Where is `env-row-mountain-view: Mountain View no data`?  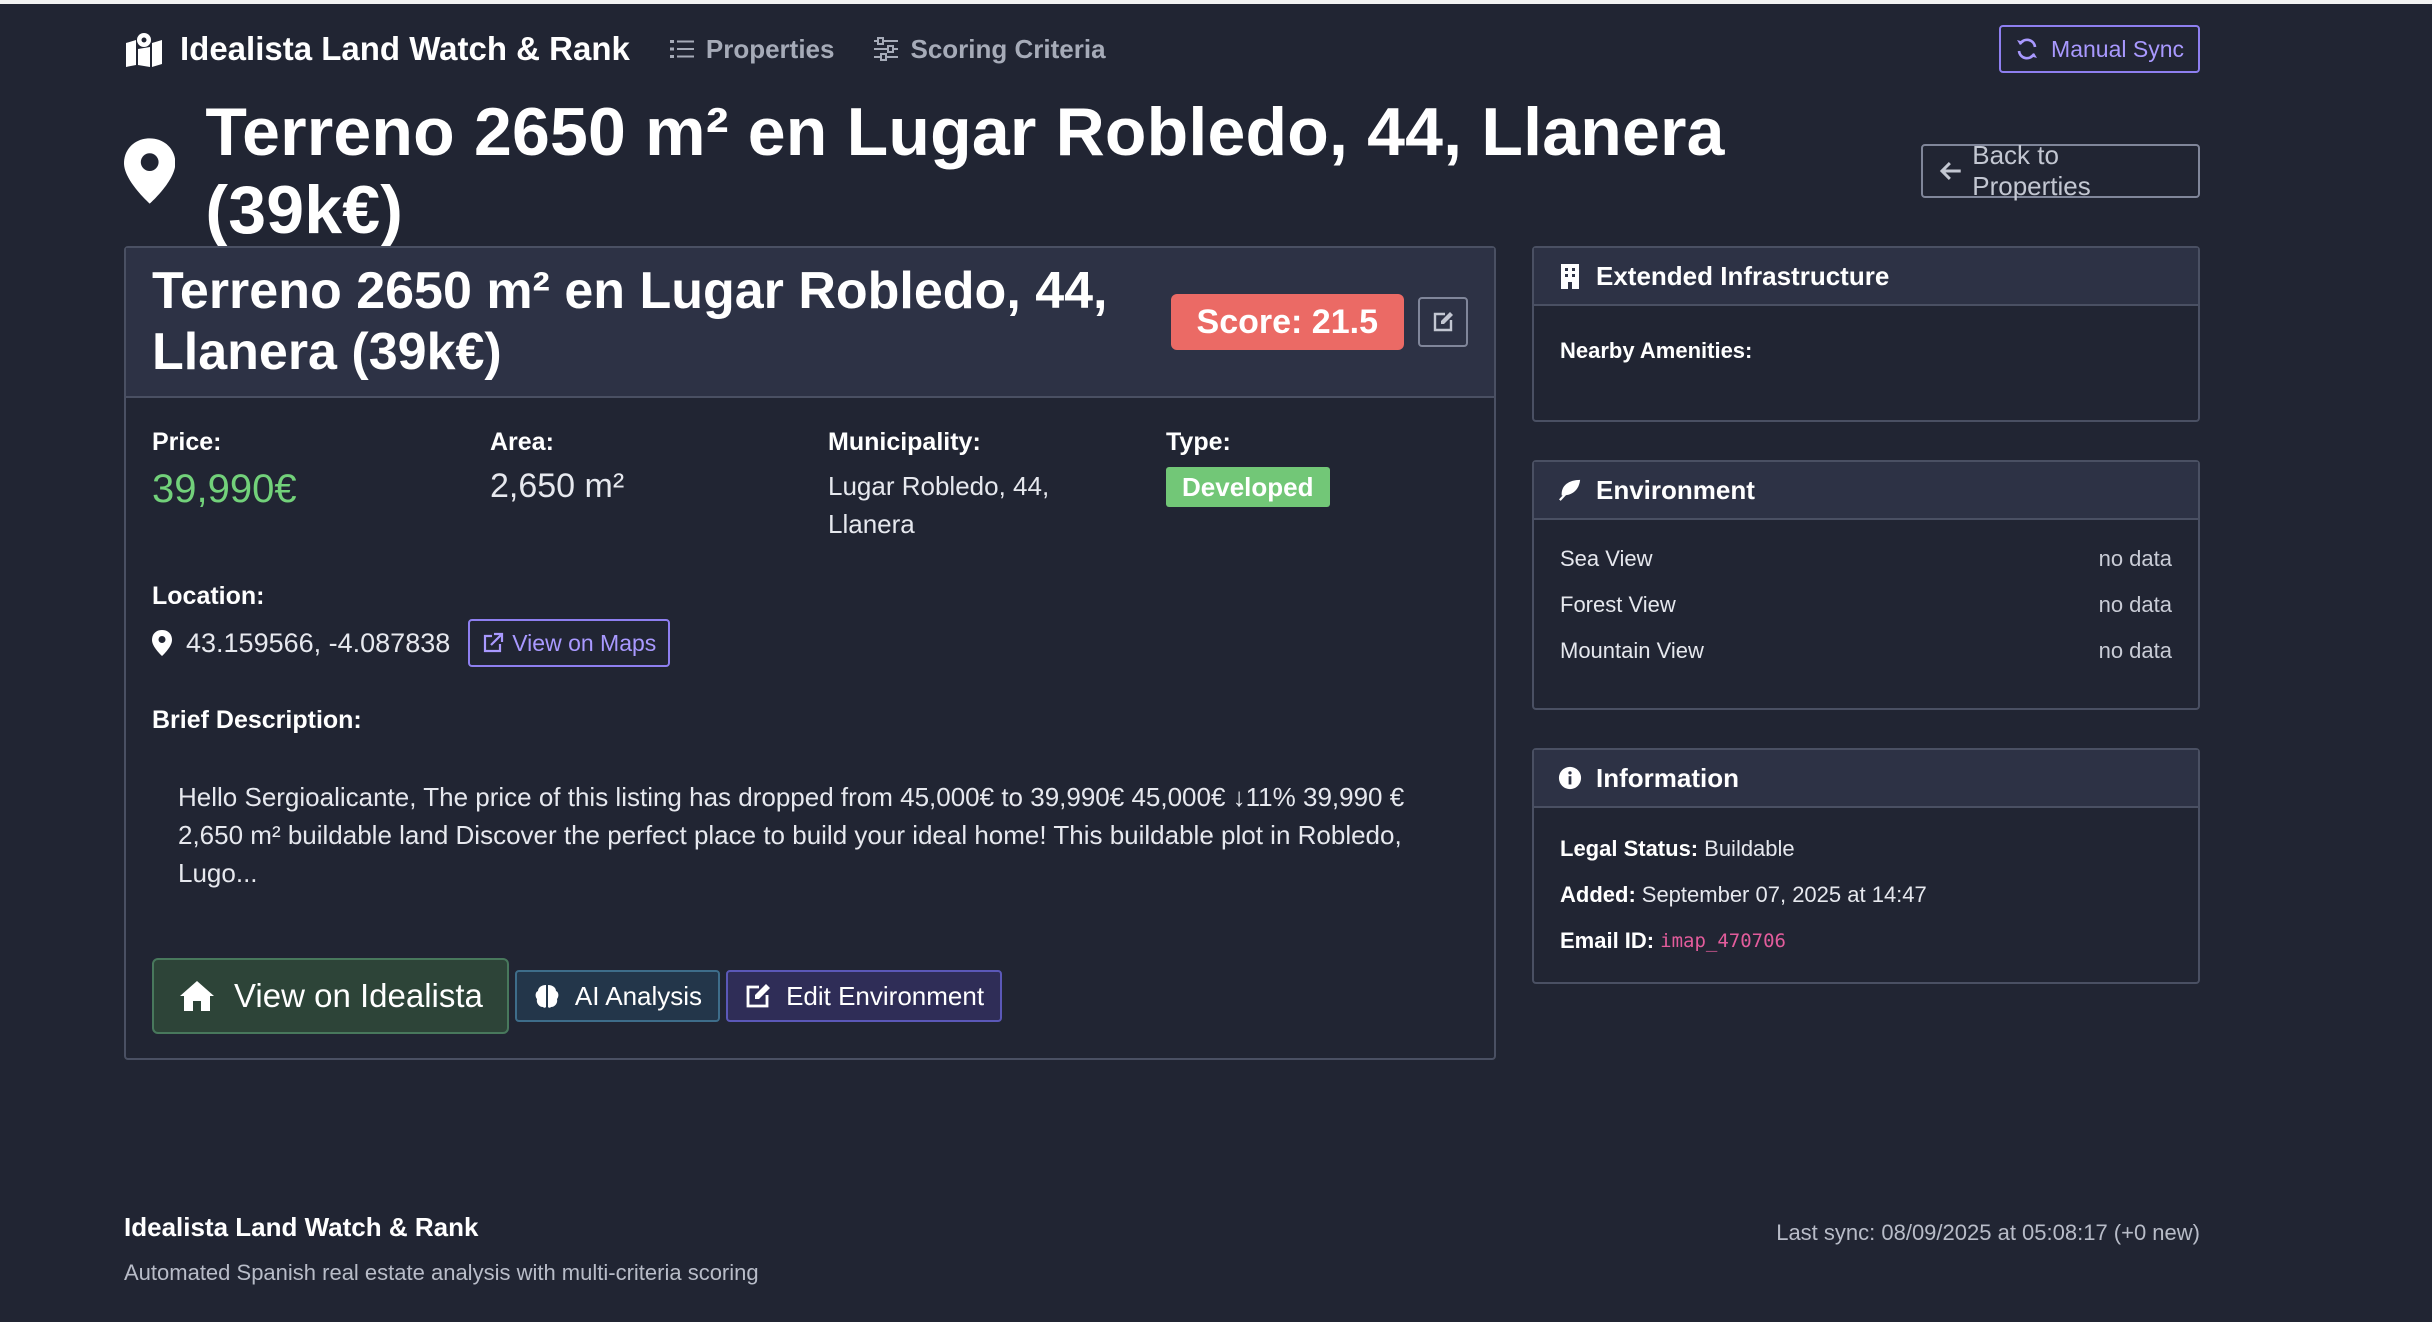
env-row-mountain-view: Mountain View no data is located at coordinates (1866, 651).